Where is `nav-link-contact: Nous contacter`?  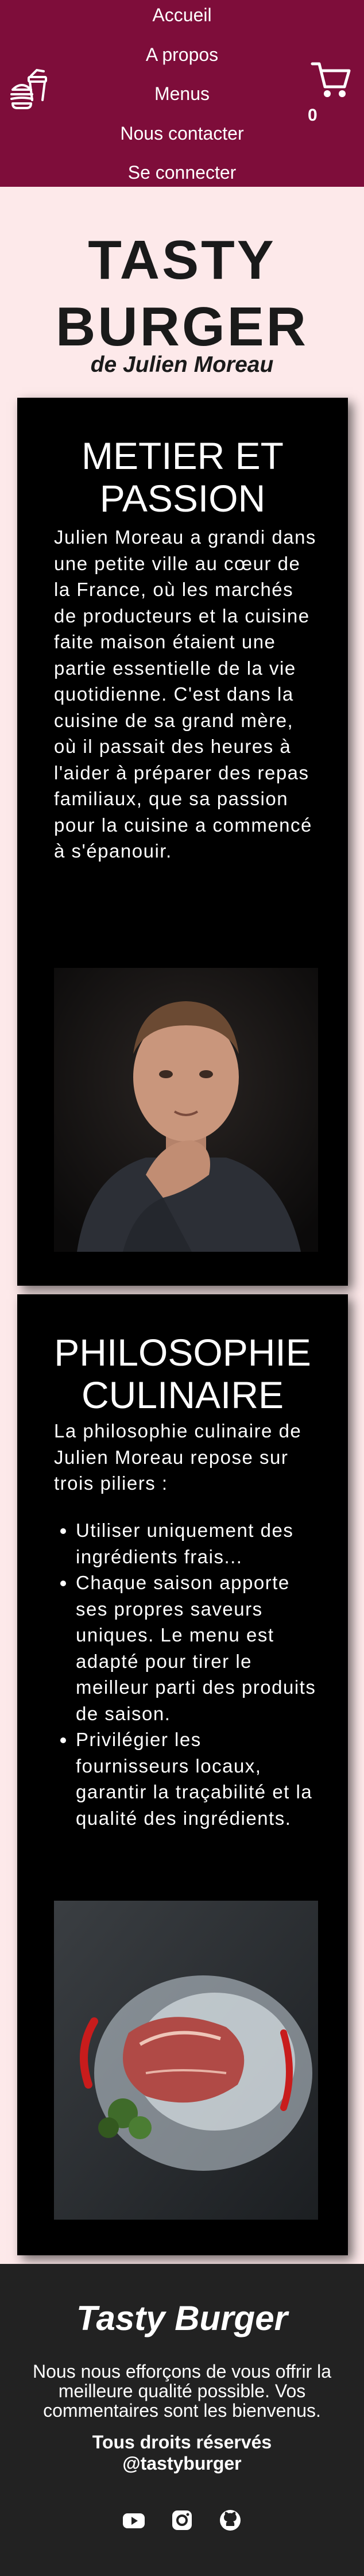 nav-link-contact: Nous contacter is located at coordinates (181, 133).